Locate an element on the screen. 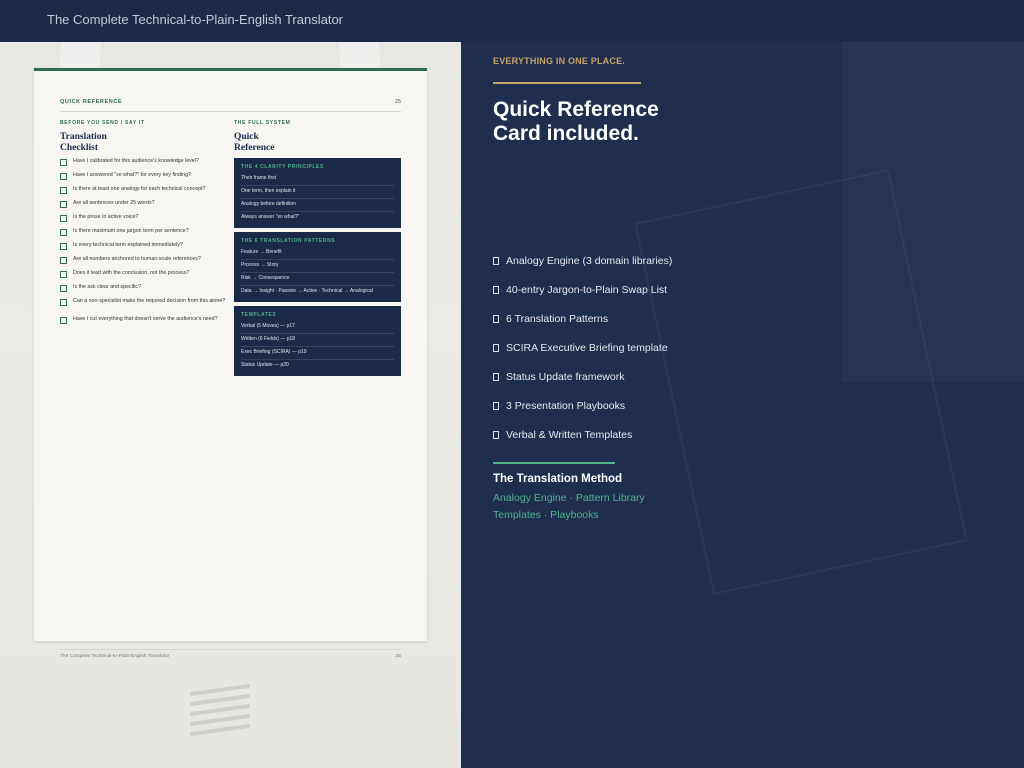 This screenshot has height=768, width=1024. checklist-item: Are all sentences under 25 words? is located at coordinates (145, 207).